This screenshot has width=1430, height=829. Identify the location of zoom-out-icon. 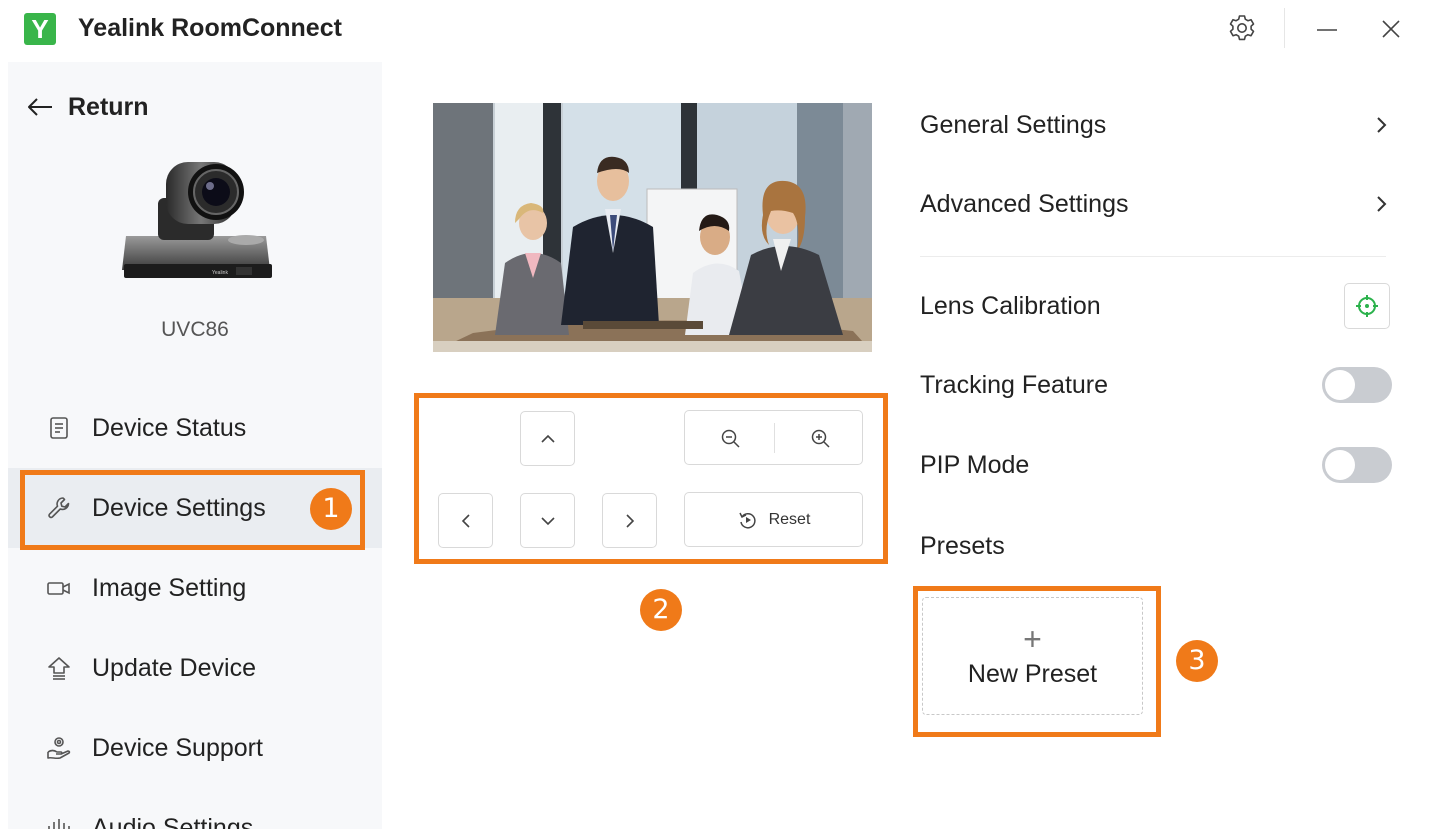
(730, 438).